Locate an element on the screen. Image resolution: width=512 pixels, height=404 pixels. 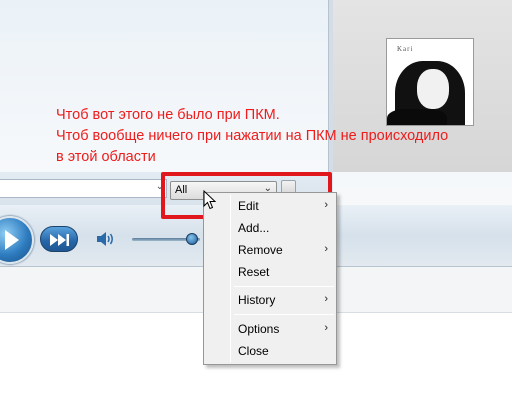
menu-item-reset: Reset is located at coordinates (270, 272).